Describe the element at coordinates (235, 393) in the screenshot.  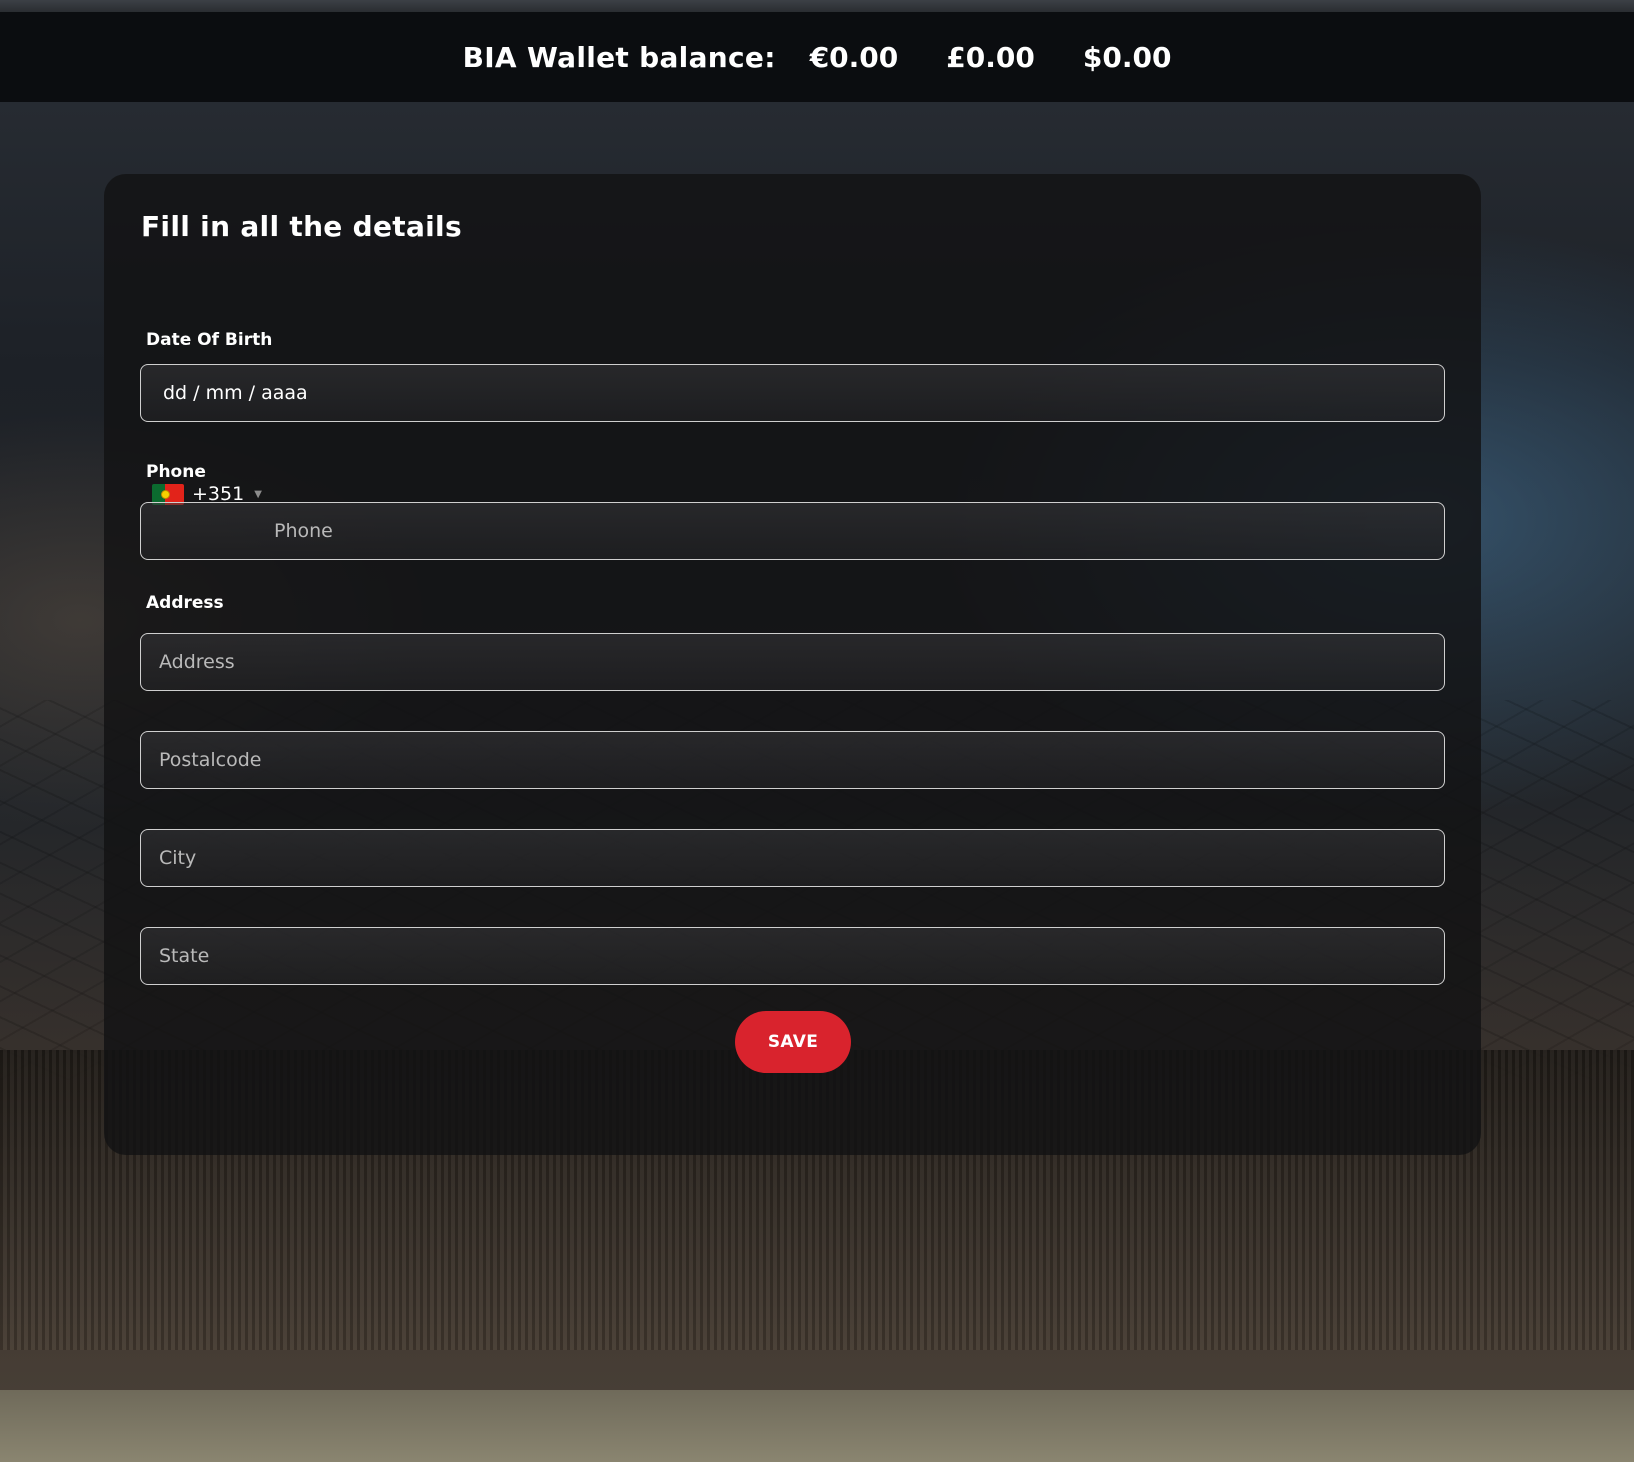
I see `dob-input-value: dd / mm / aaaa` at that location.